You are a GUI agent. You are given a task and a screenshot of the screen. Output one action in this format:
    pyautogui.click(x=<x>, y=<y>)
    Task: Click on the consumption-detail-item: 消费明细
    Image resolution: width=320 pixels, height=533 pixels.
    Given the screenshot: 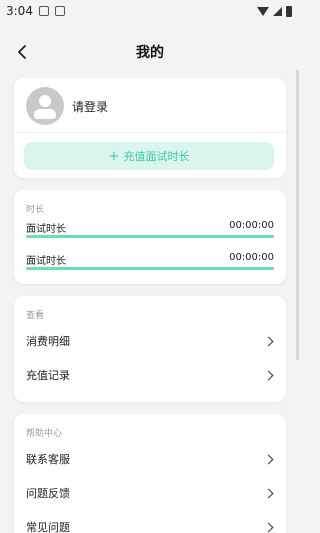 What is the action you would take?
    pyautogui.click(x=151, y=341)
    